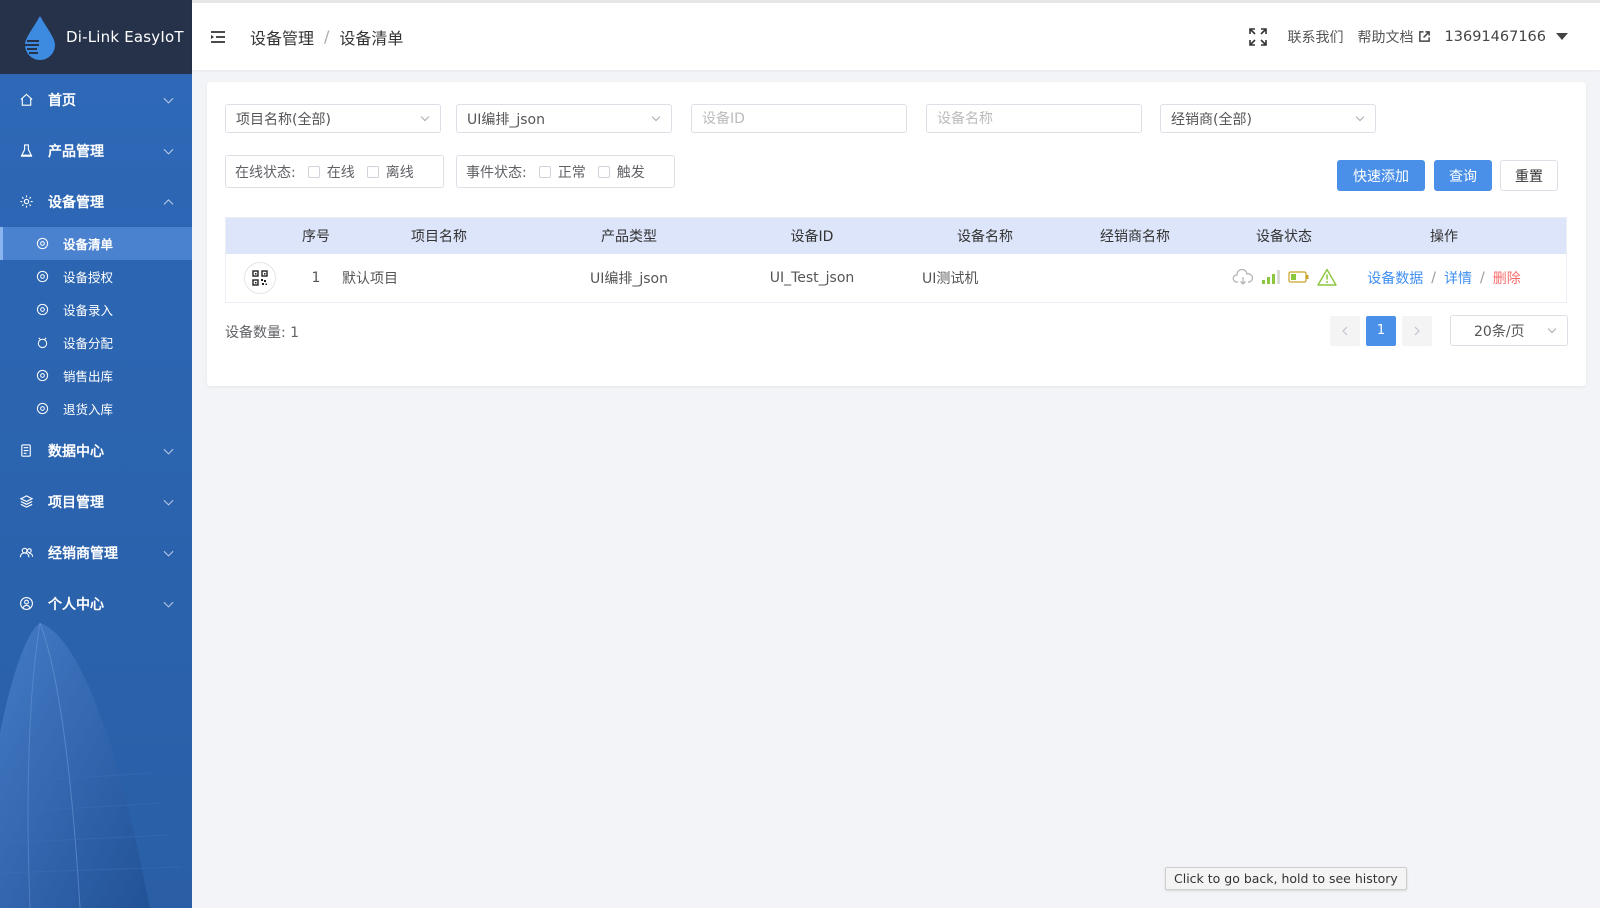 The width and height of the screenshot is (1600, 908). I want to click on sidebar-item-data-center: 数据中心, so click(96, 450).